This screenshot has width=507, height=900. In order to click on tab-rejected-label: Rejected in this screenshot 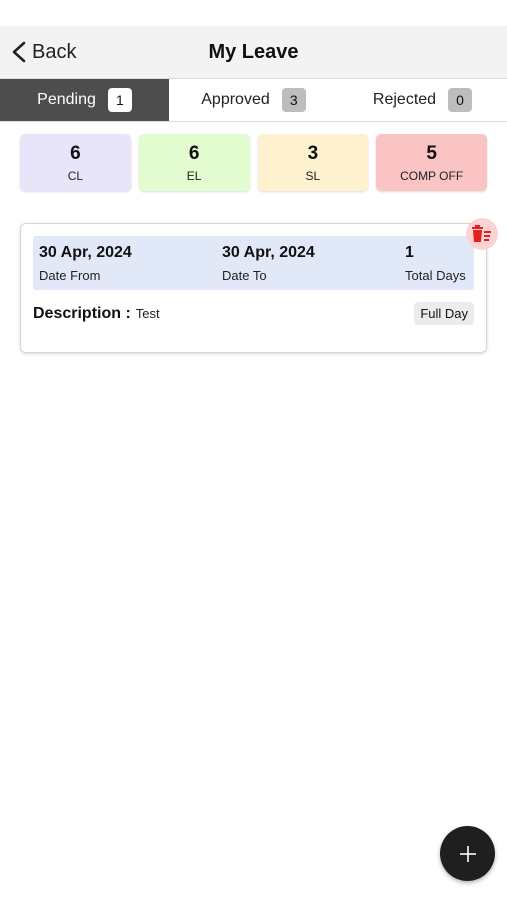, I will do `click(404, 99)`.